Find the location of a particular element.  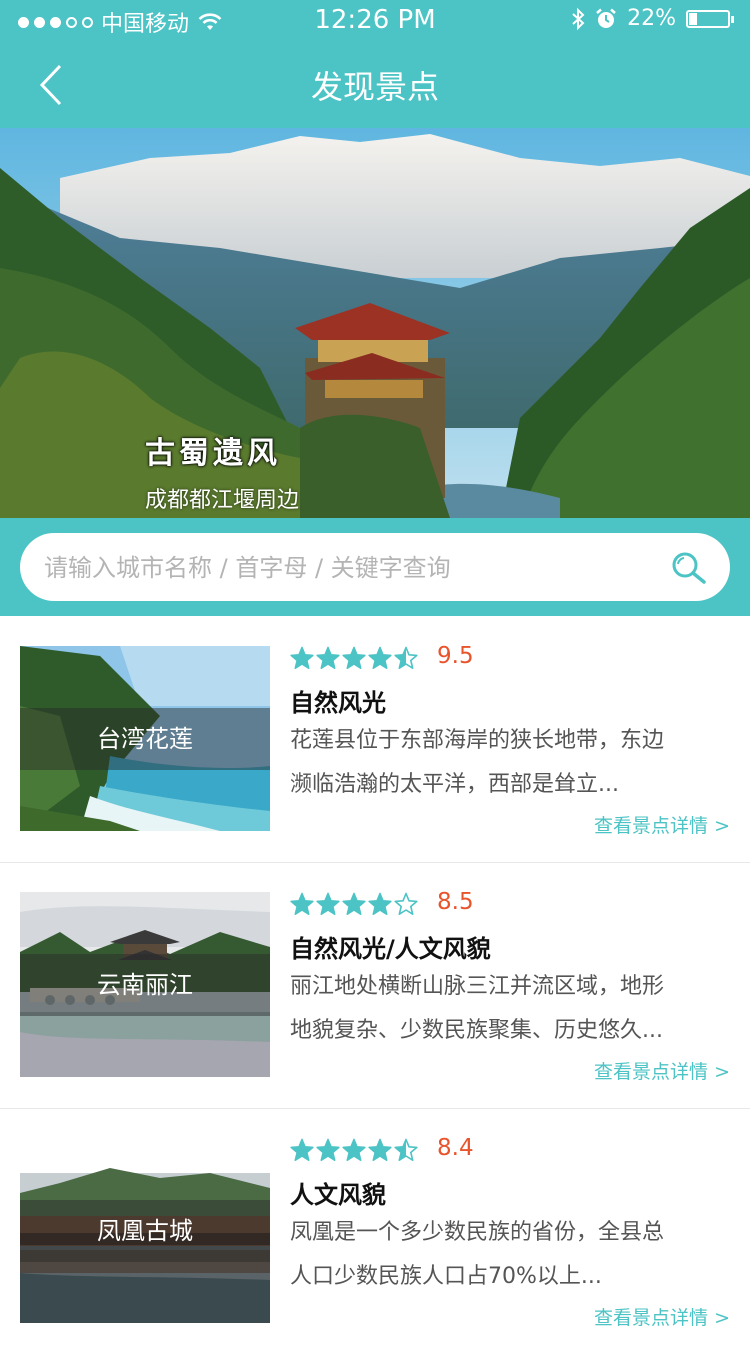

spot-thumbnail: 台湾花莲 is located at coordinates (145, 738).